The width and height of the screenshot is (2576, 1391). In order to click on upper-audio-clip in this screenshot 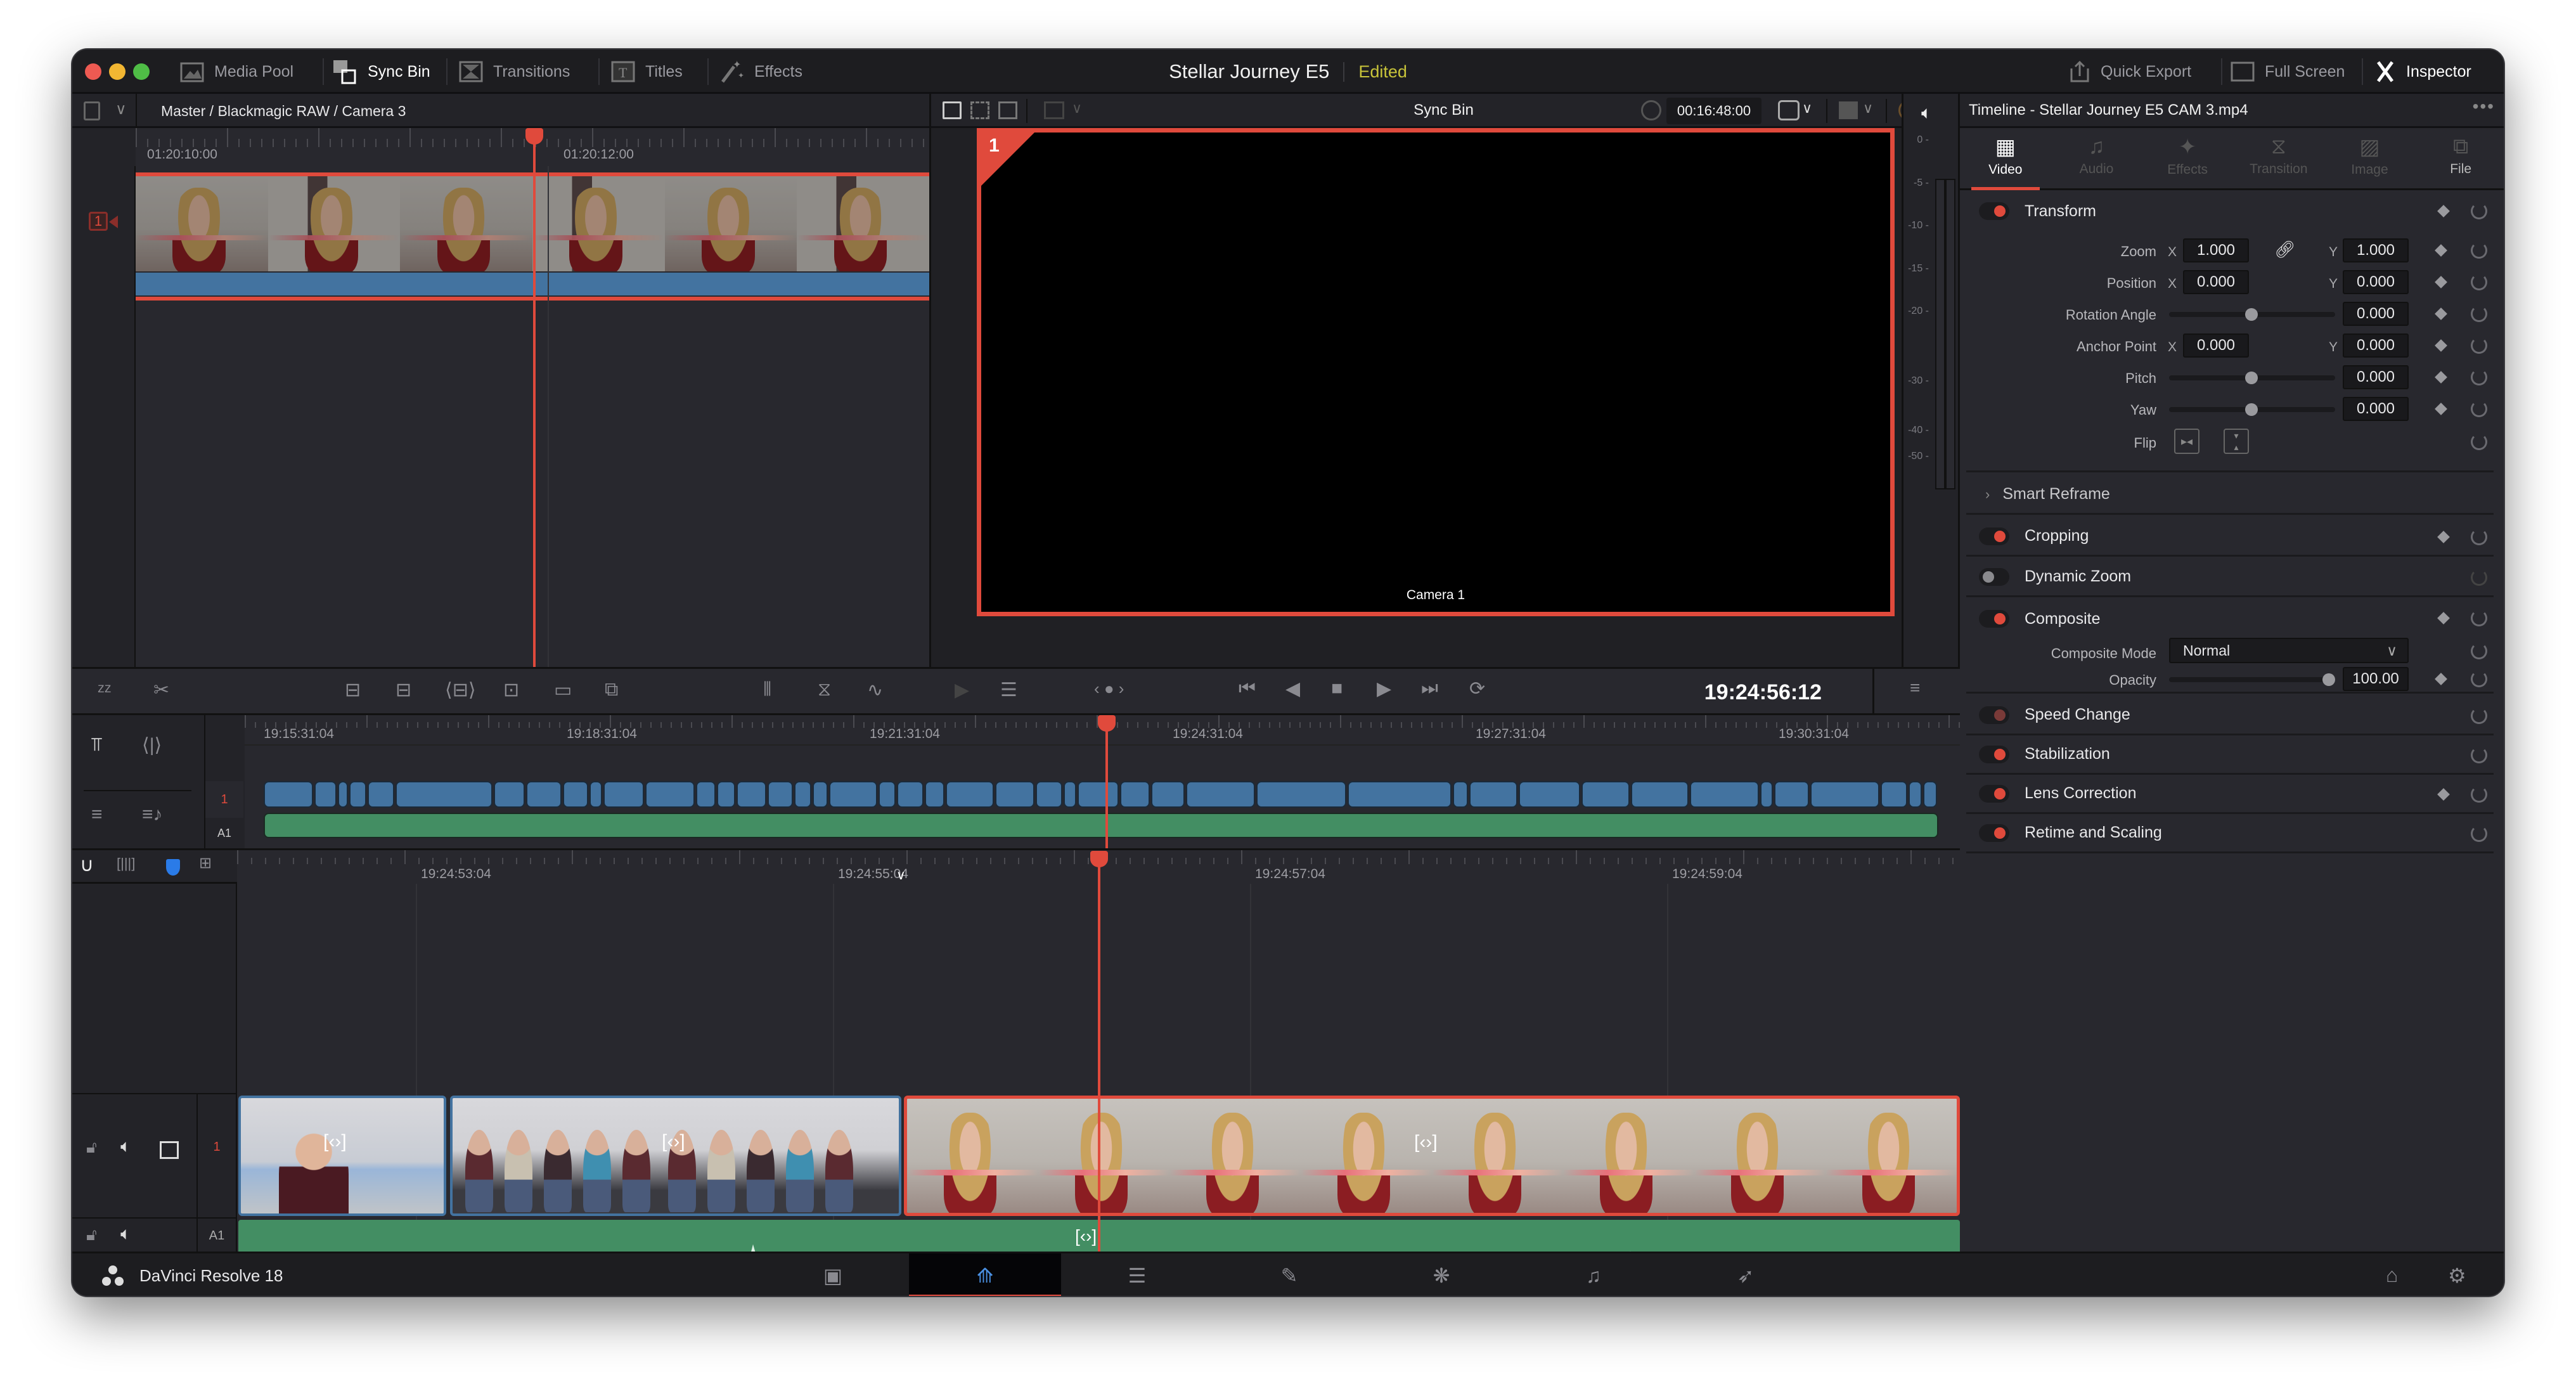, I will do `click(1101, 825)`.